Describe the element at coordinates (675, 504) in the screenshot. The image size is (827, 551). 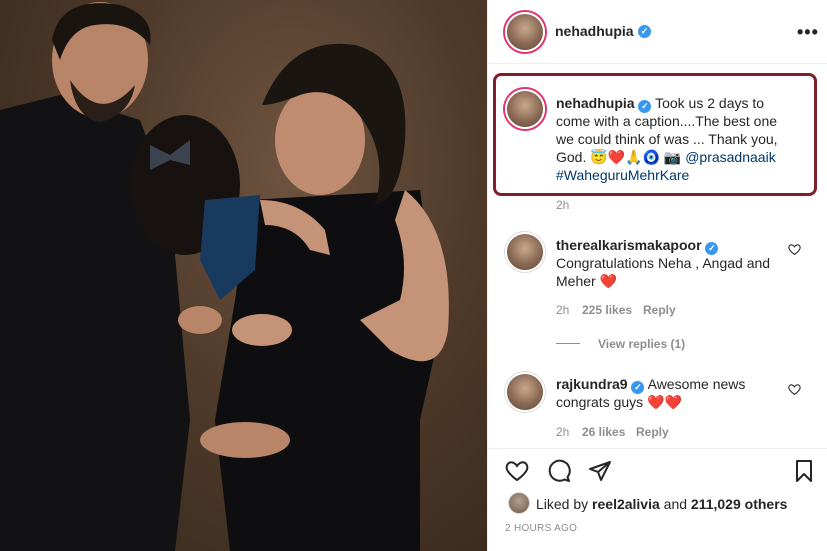
I see `liked-by-middle: and` at that location.